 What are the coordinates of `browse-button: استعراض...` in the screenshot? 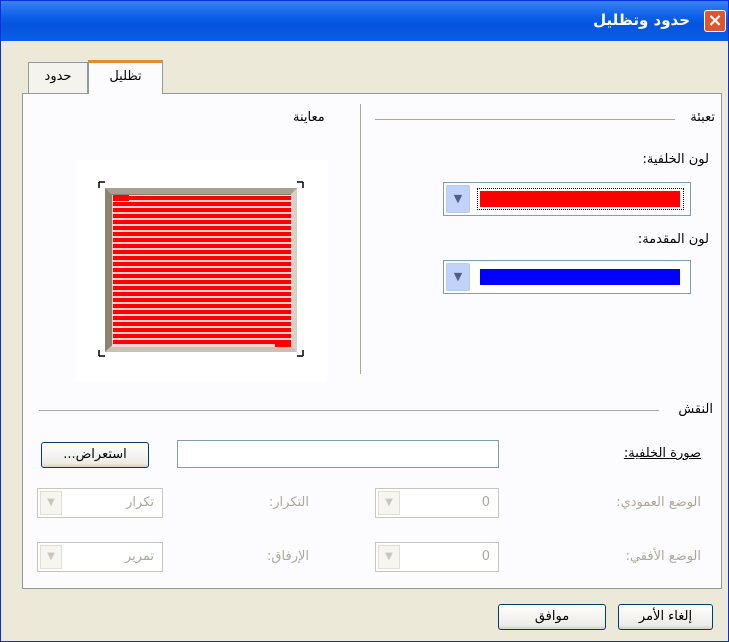 It's located at (95, 455).